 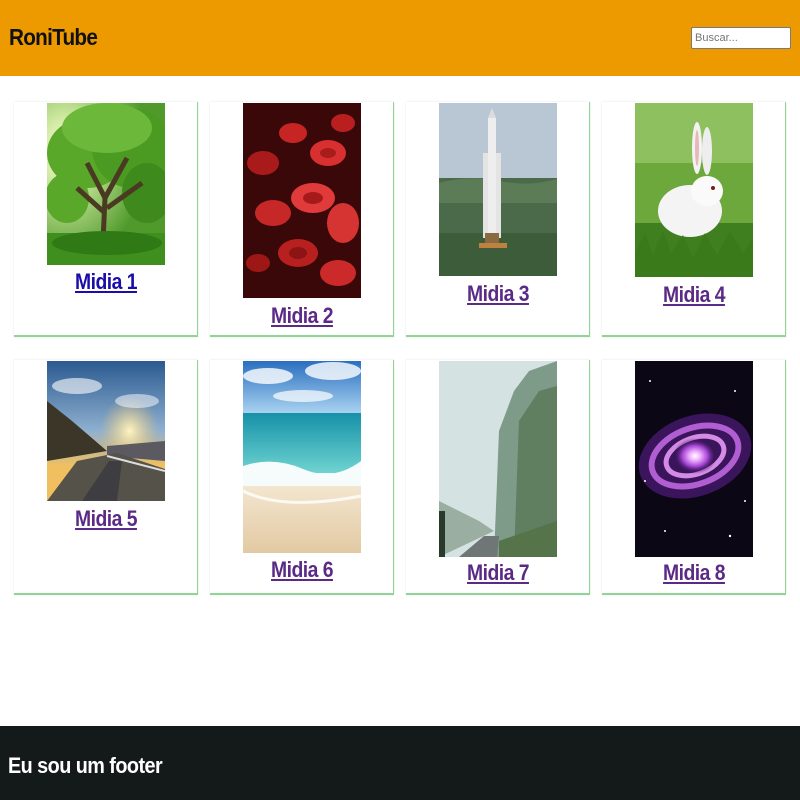 What do you see at coordinates (498, 294) in the screenshot?
I see `media-link-3: Midia 3` at bounding box center [498, 294].